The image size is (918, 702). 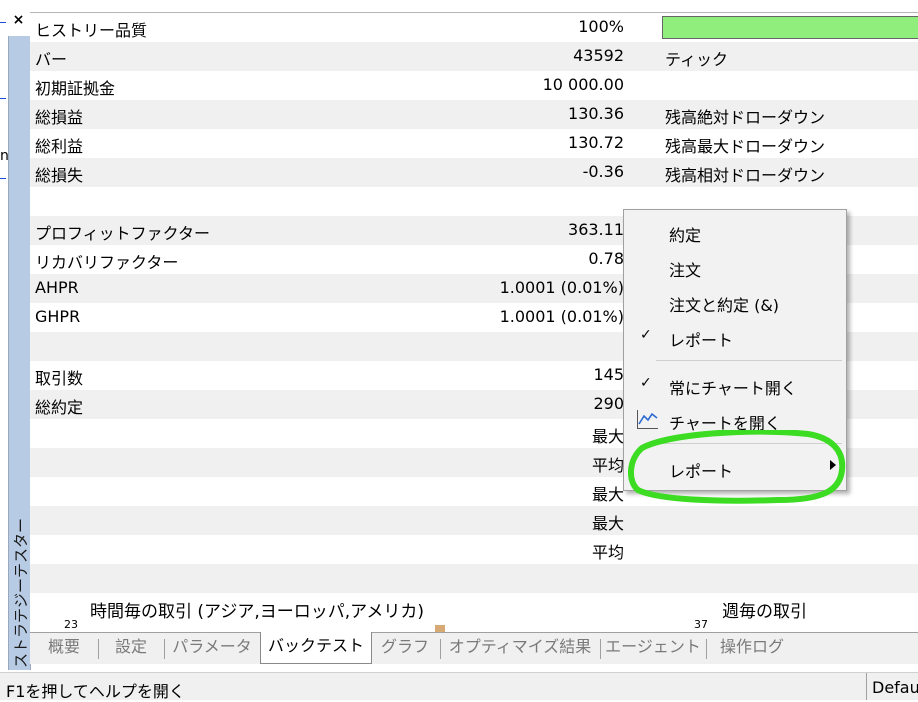 I want to click on report-row: 総損益 130.36 残高絶対ドローダウン, so click(x=474, y=114).